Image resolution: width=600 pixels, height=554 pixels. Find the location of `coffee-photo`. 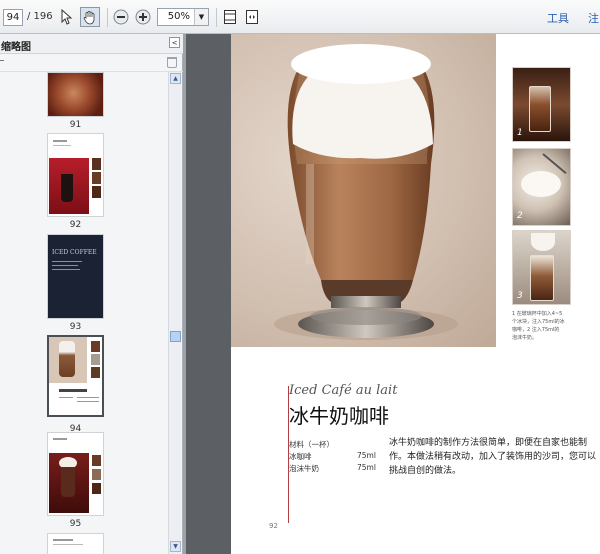

coffee-photo is located at coordinates (75, 94).